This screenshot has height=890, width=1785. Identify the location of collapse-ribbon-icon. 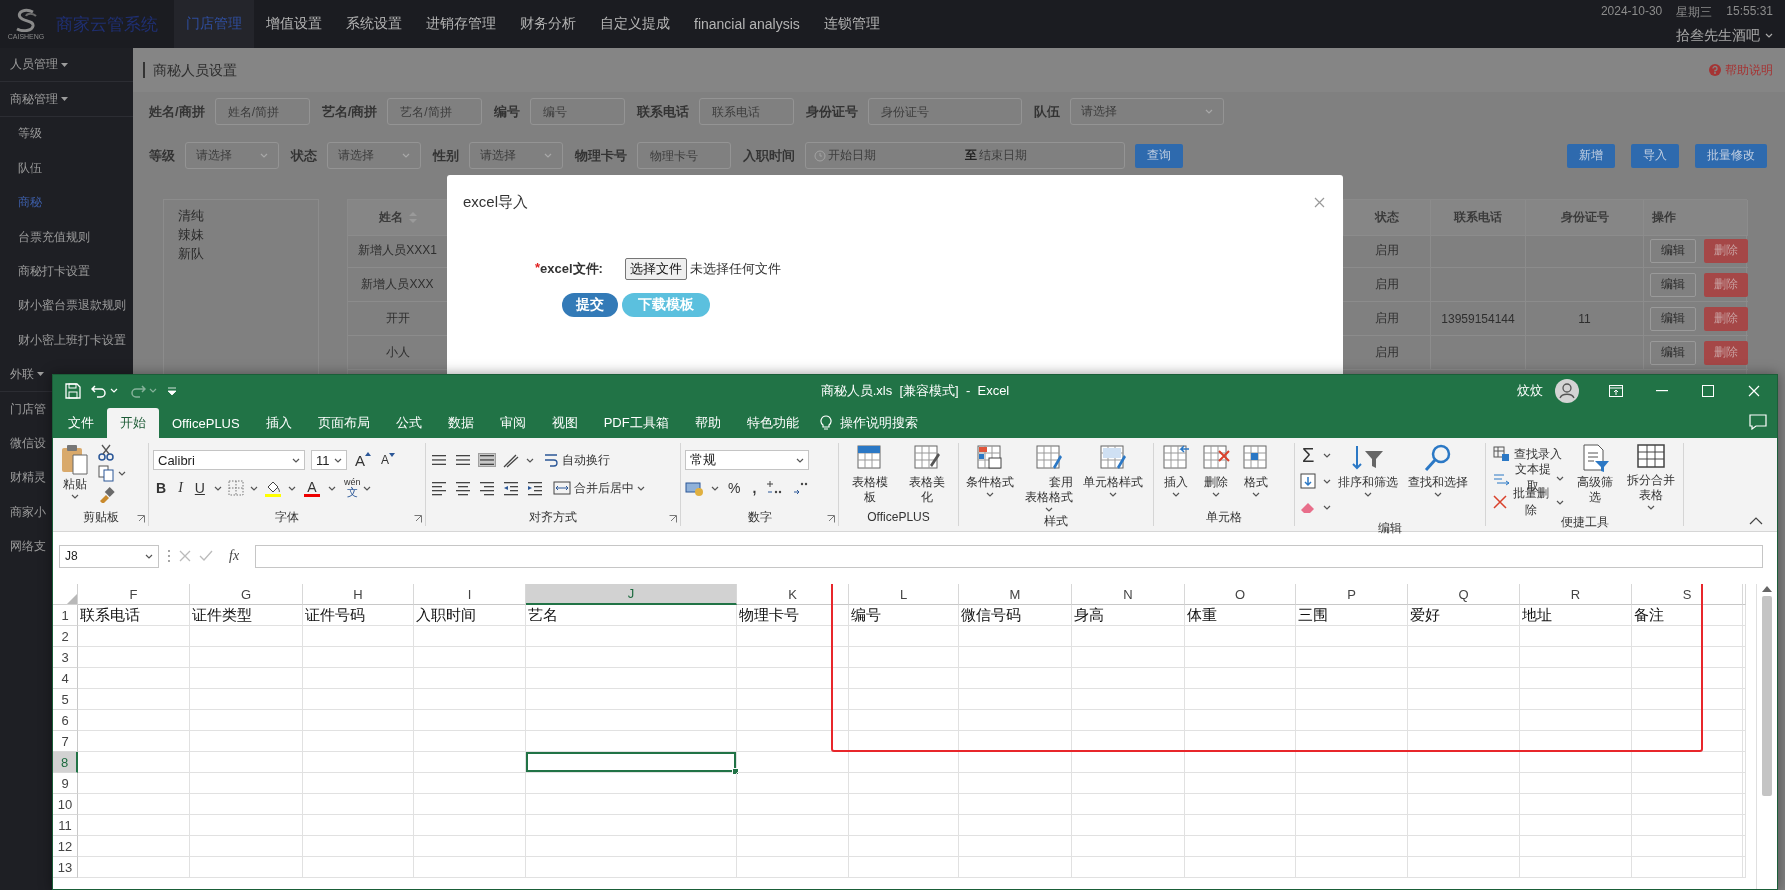
(1756, 521).